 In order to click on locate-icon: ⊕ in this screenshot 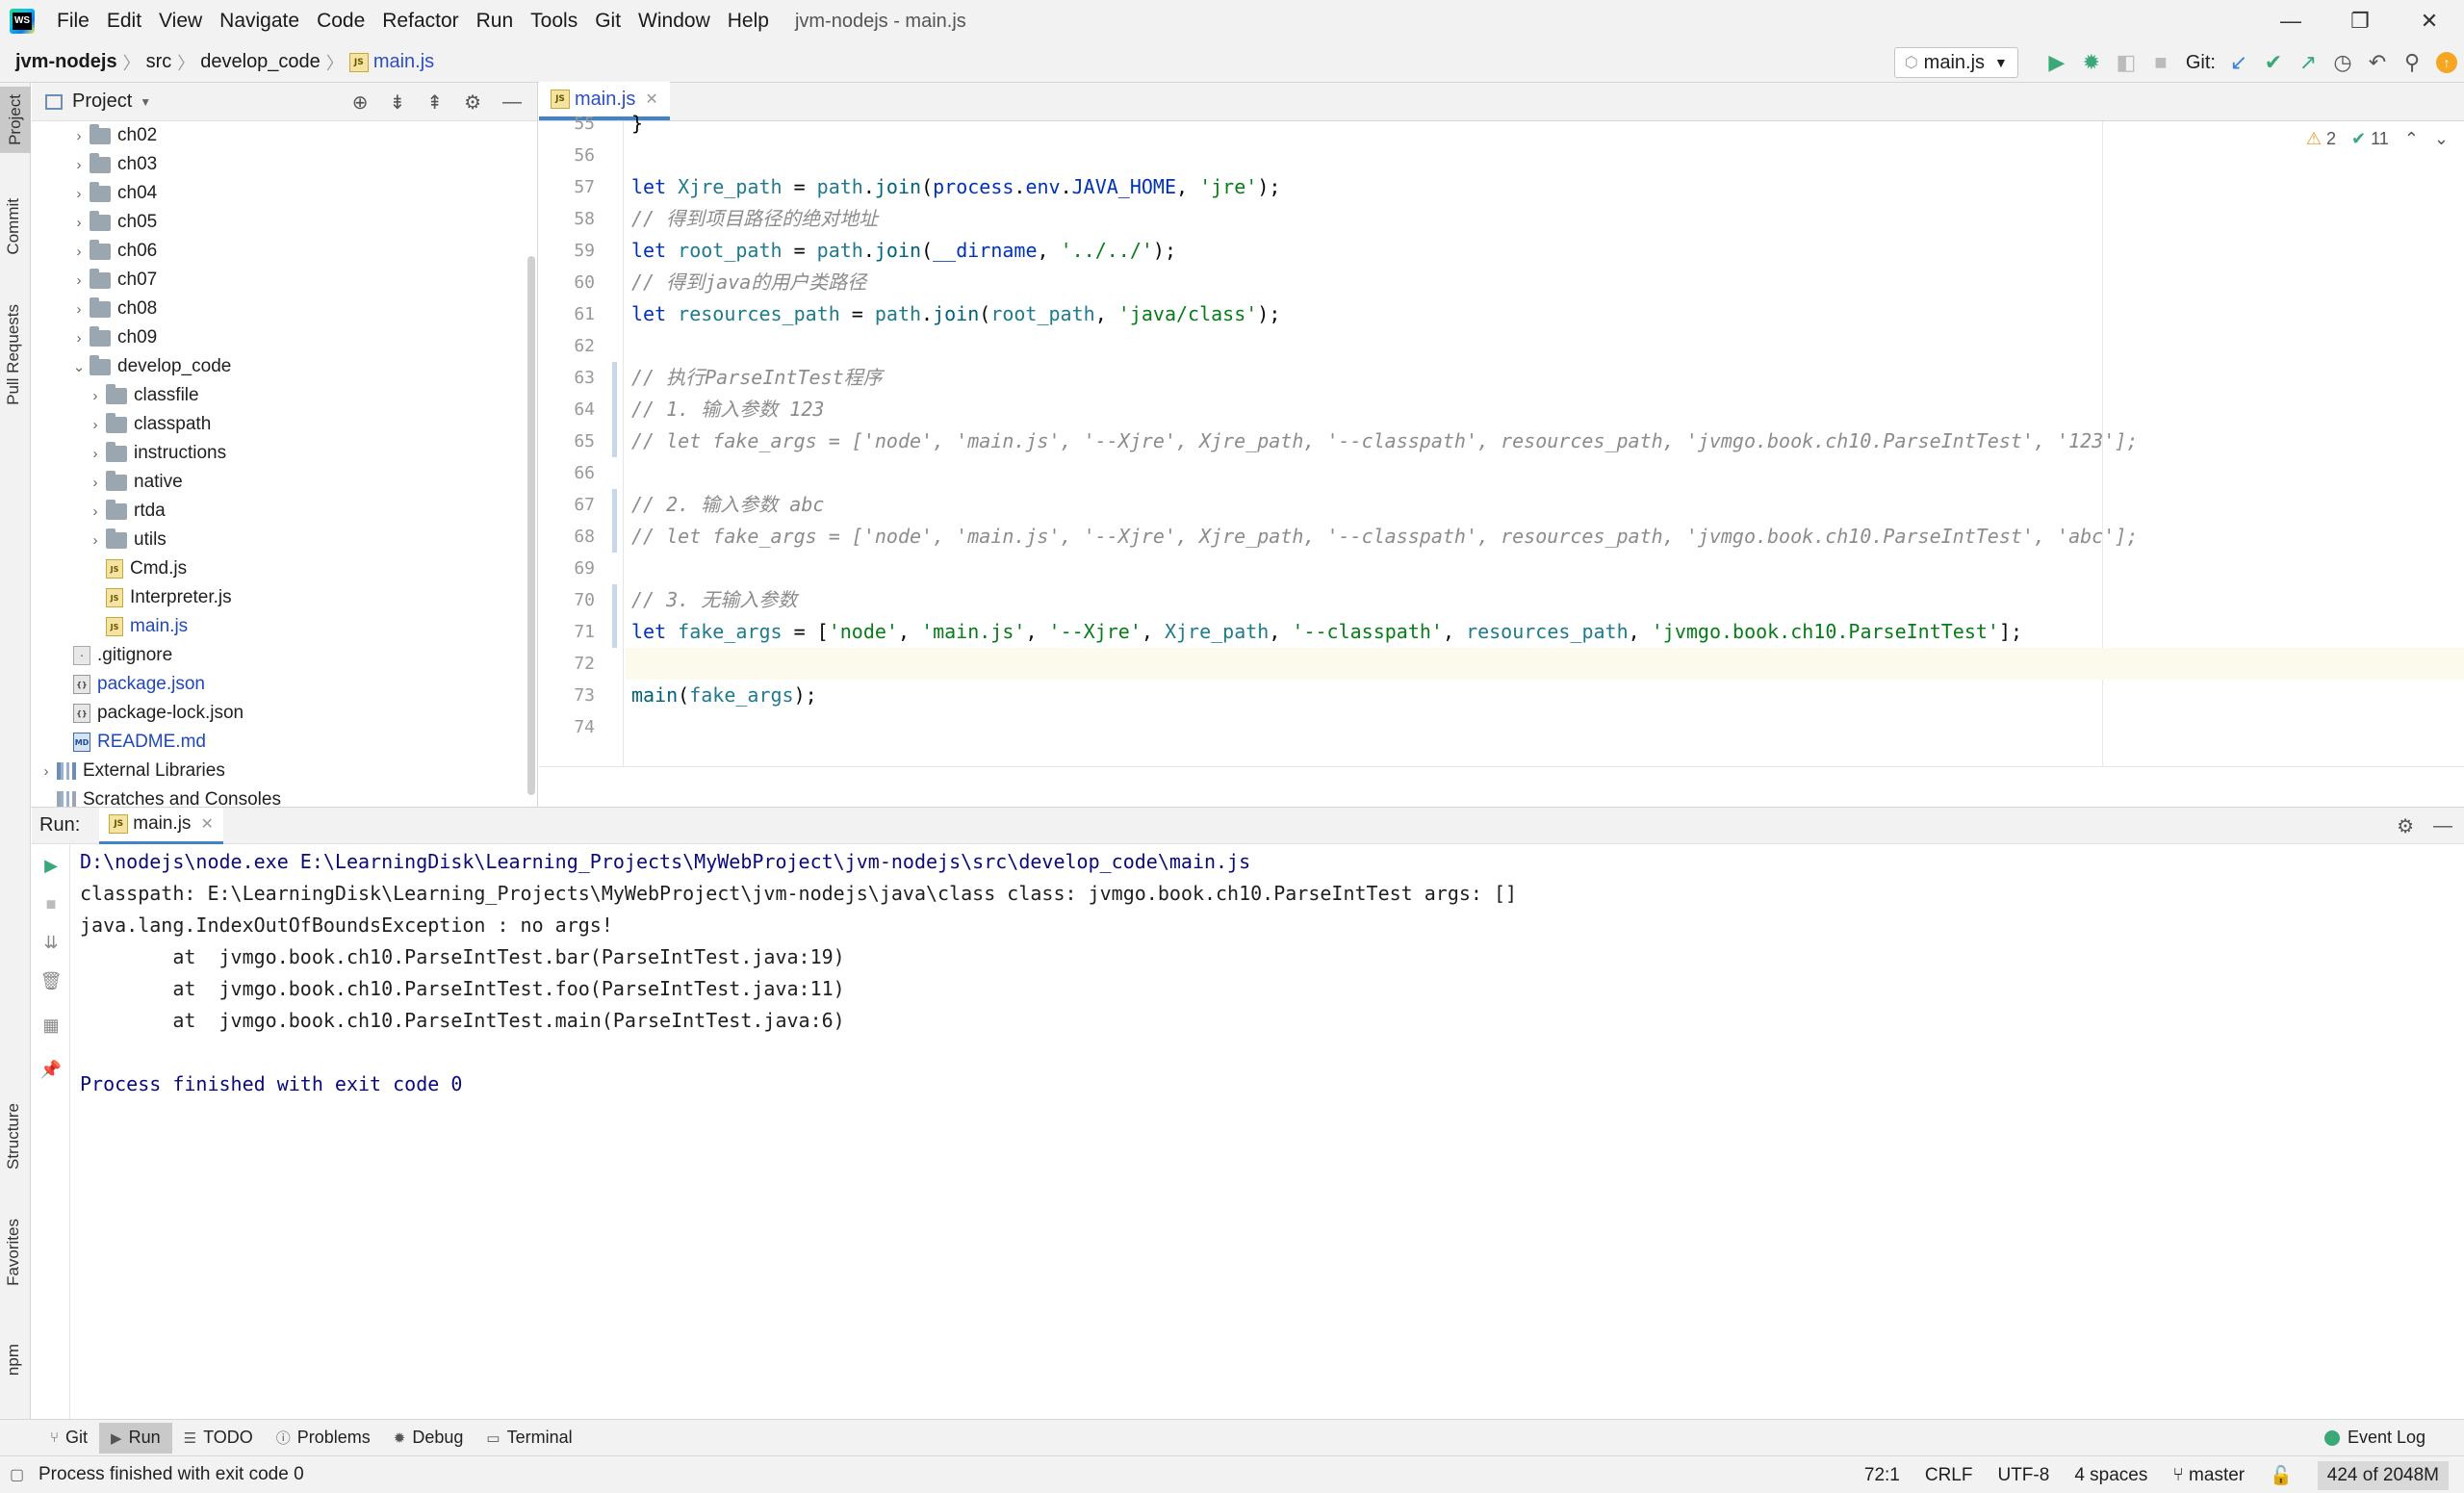, I will do `click(360, 102)`.